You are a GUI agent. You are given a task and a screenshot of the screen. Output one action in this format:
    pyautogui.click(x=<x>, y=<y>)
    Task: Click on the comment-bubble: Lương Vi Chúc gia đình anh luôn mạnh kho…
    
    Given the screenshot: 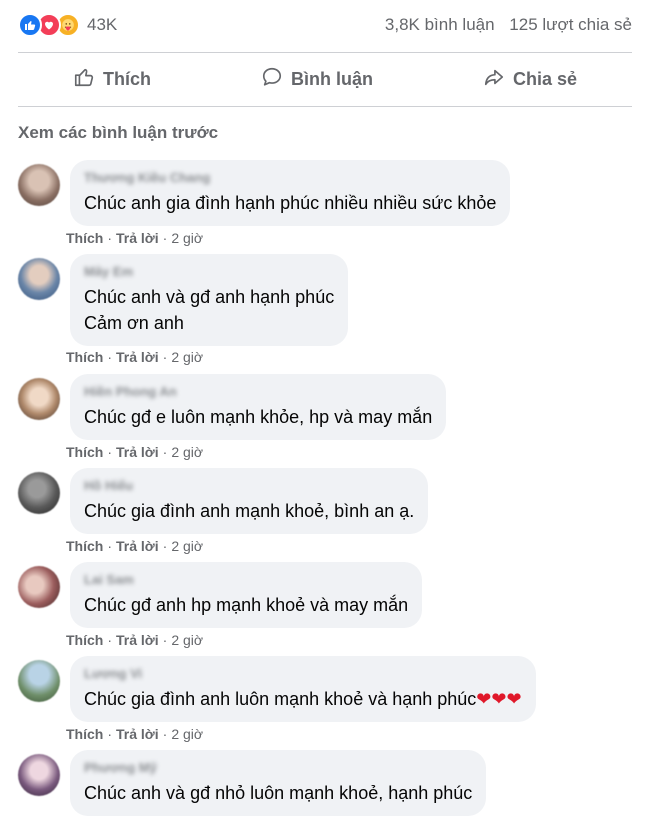 What is the action you would take?
    pyautogui.click(x=303, y=689)
    